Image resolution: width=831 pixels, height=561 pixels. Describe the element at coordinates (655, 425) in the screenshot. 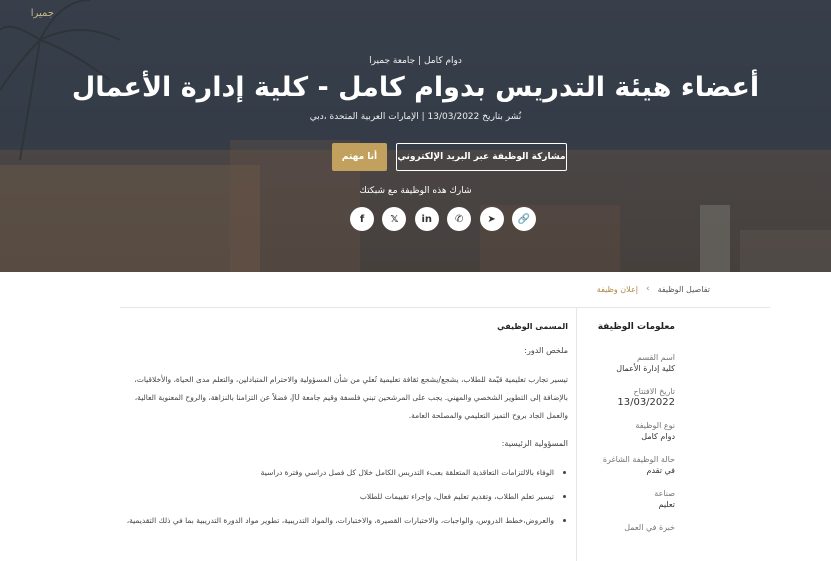

I see `info-label: نوع الوظيفة` at that location.